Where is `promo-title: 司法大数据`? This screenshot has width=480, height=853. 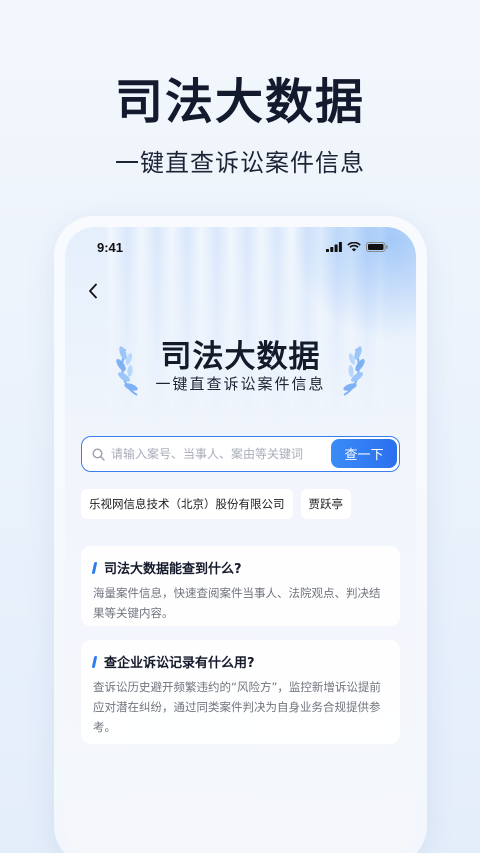 promo-title: 司法大数据 is located at coordinates (239, 102).